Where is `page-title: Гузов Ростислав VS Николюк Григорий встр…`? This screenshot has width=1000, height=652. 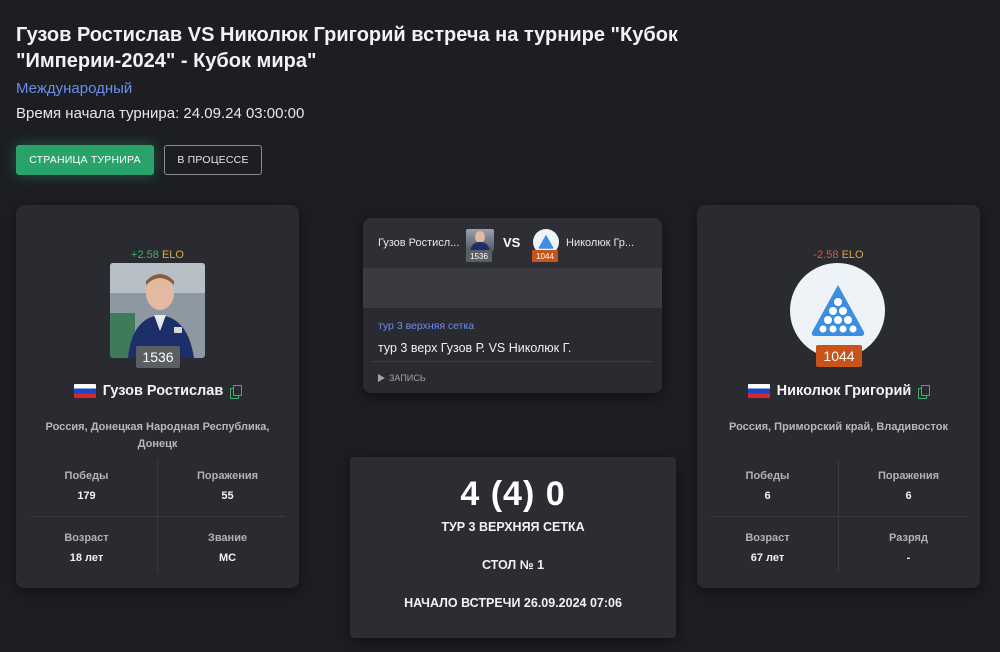
page-title: Гузов Ростислав VS Николюк Григорий встр… is located at coordinates (396, 48).